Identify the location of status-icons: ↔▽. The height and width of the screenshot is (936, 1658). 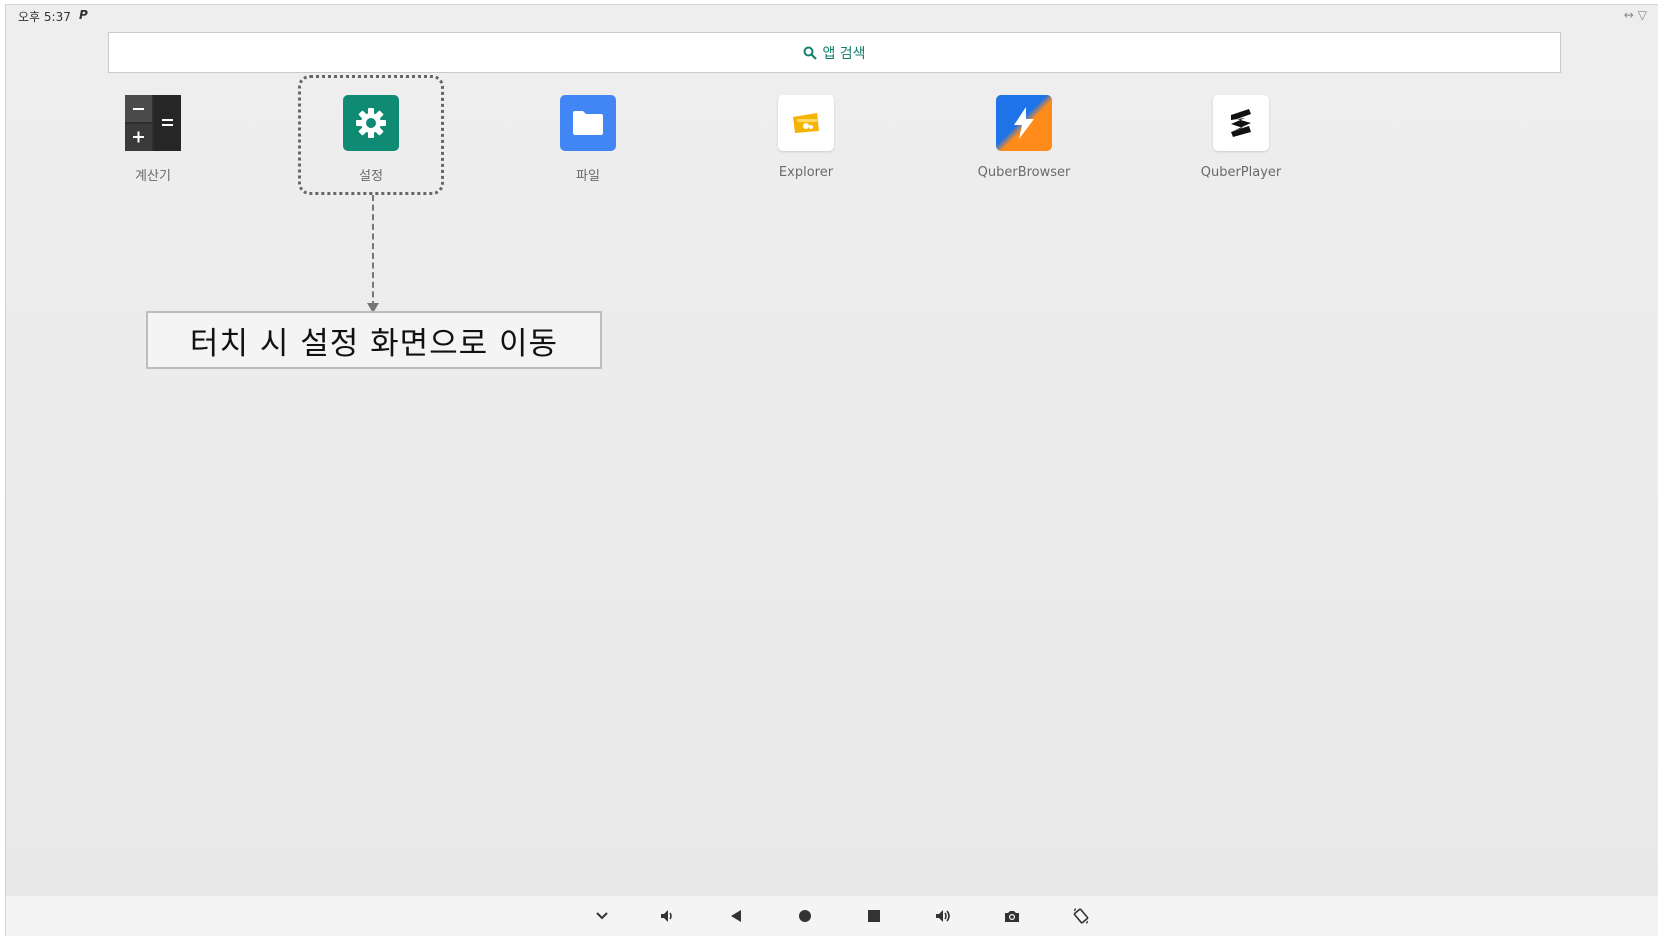
(1637, 15).